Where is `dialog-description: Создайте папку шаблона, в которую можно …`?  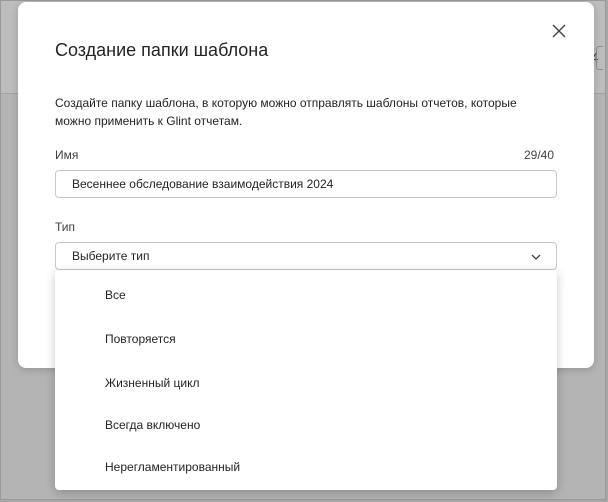 dialog-description: Создайте папку шаблона, в которую можно … is located at coordinates (286, 112).